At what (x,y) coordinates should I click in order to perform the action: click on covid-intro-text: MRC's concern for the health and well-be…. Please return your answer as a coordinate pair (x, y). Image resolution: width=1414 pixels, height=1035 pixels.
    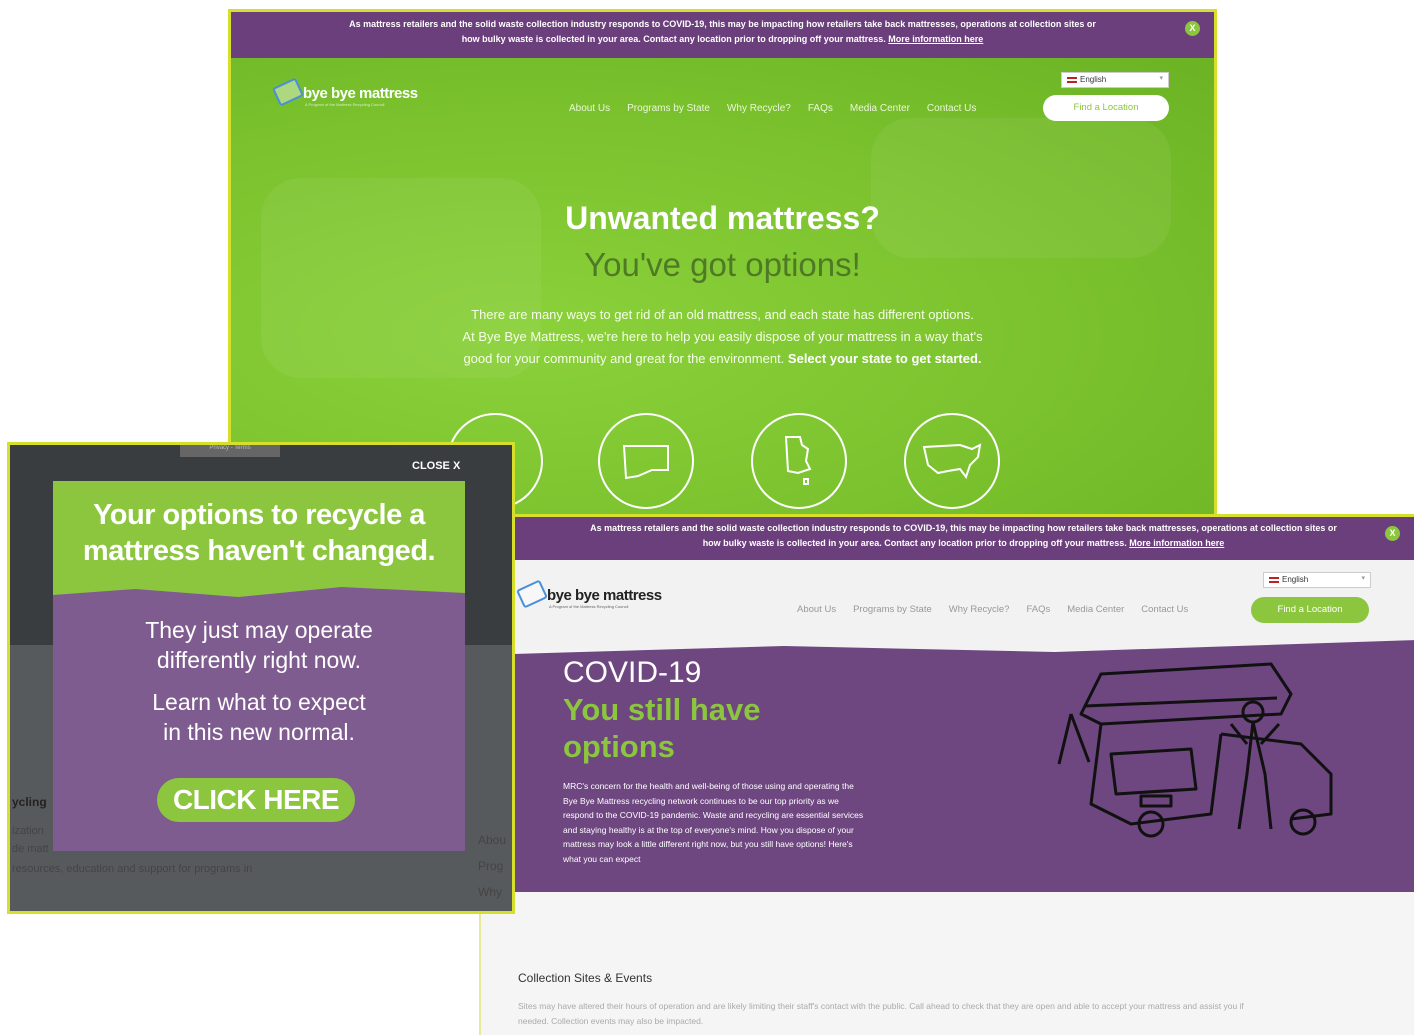
    Looking at the image, I should click on (713, 822).